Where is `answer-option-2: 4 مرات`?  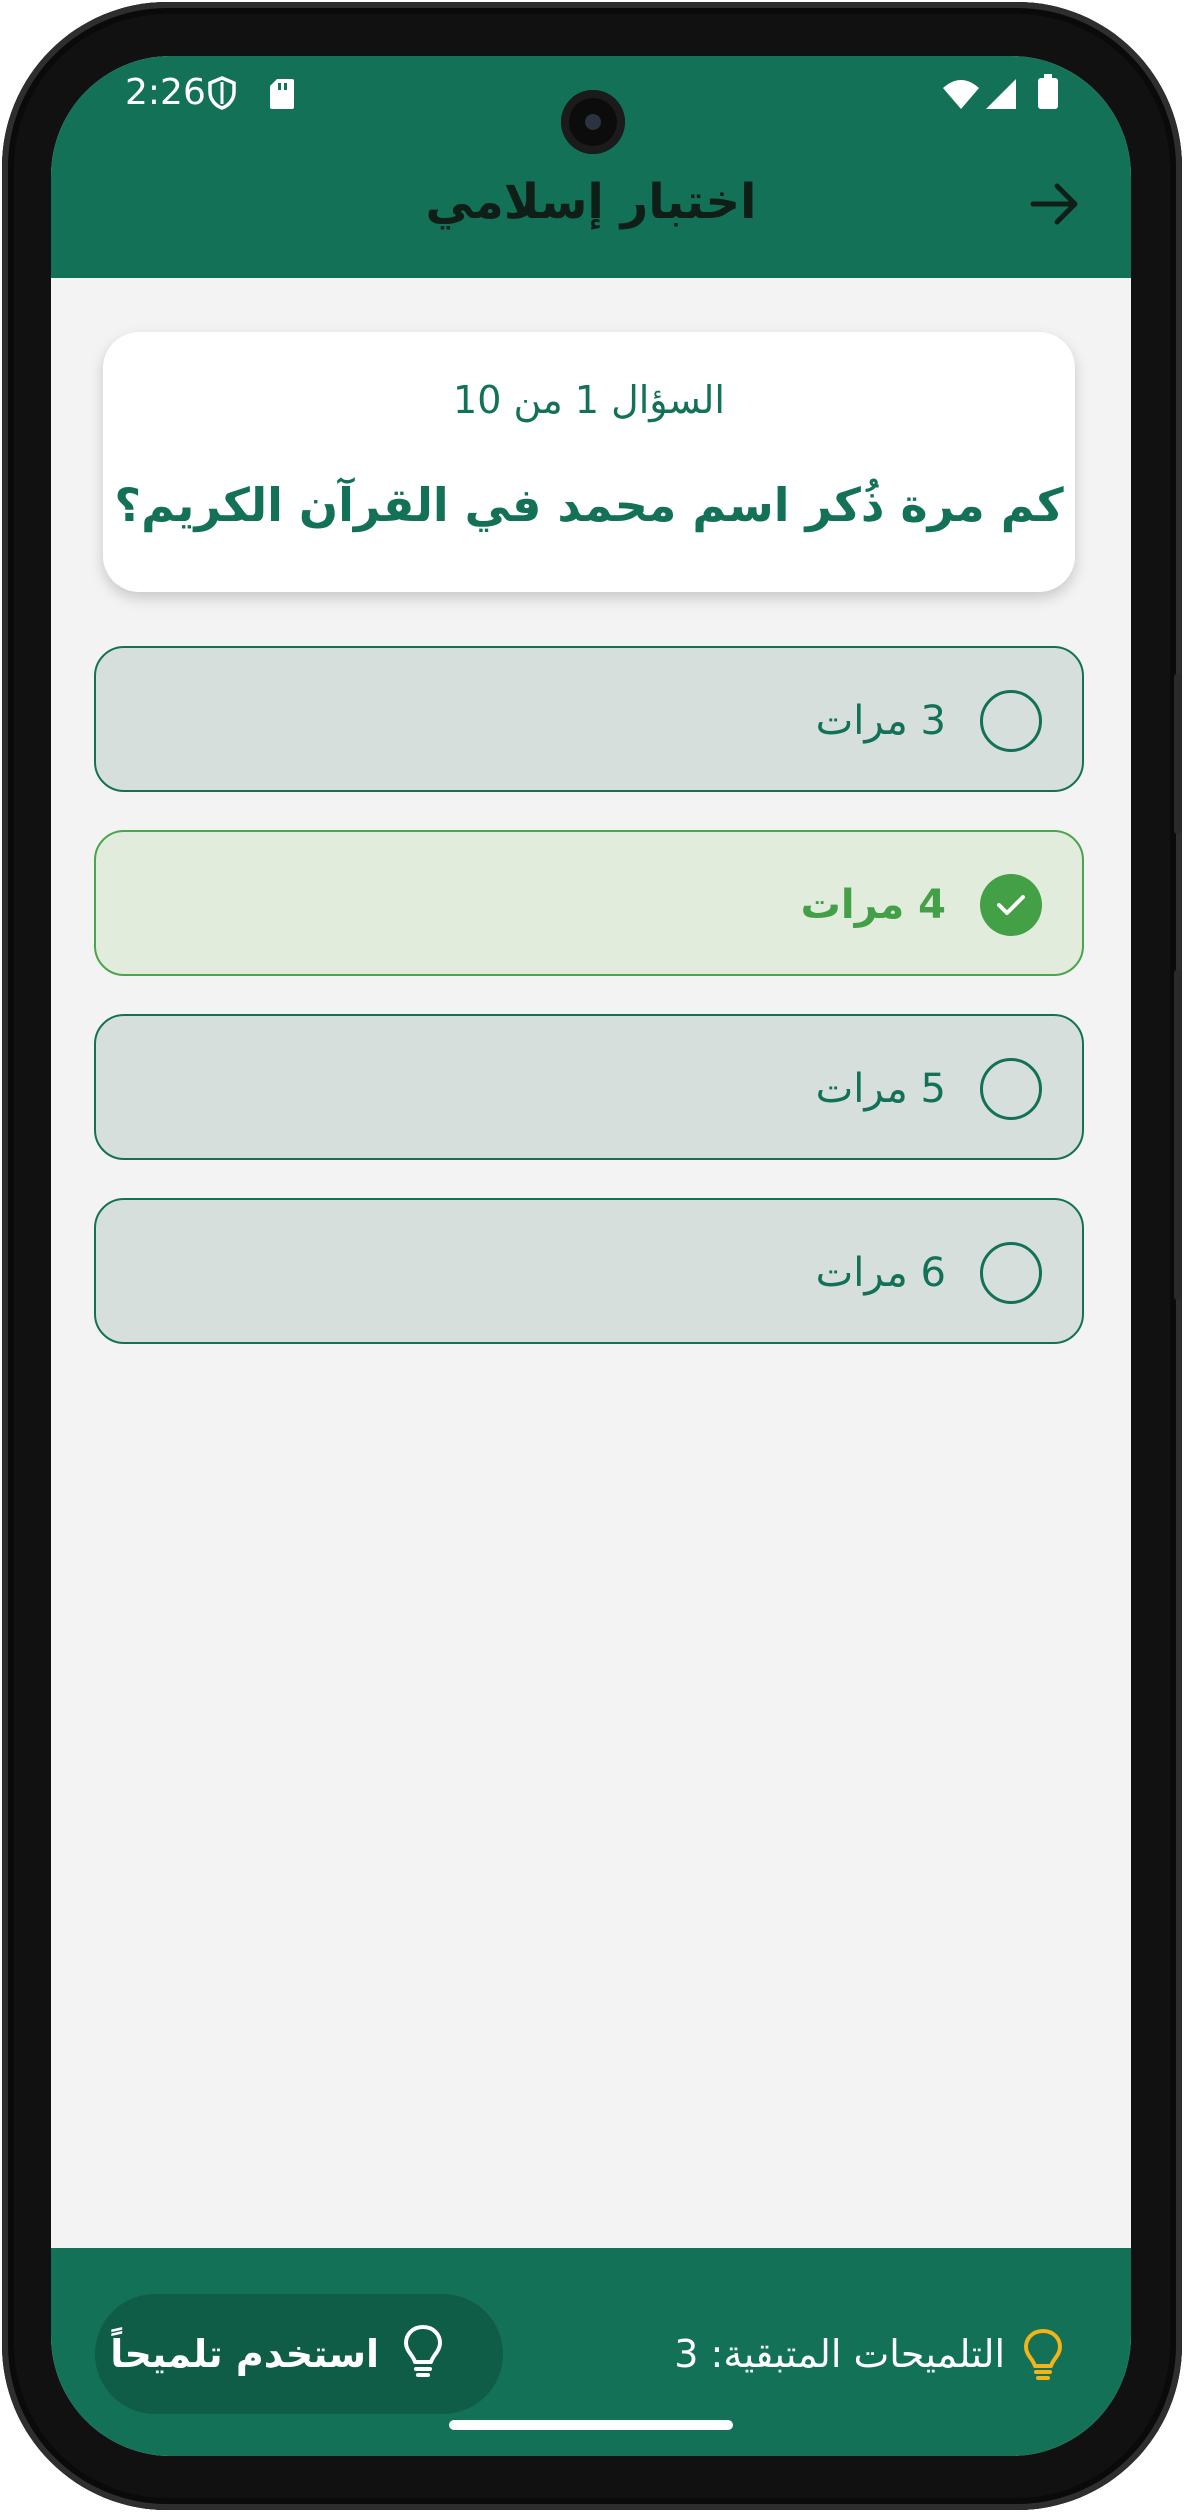
answer-option-2: 4 مرات is located at coordinates (589, 903).